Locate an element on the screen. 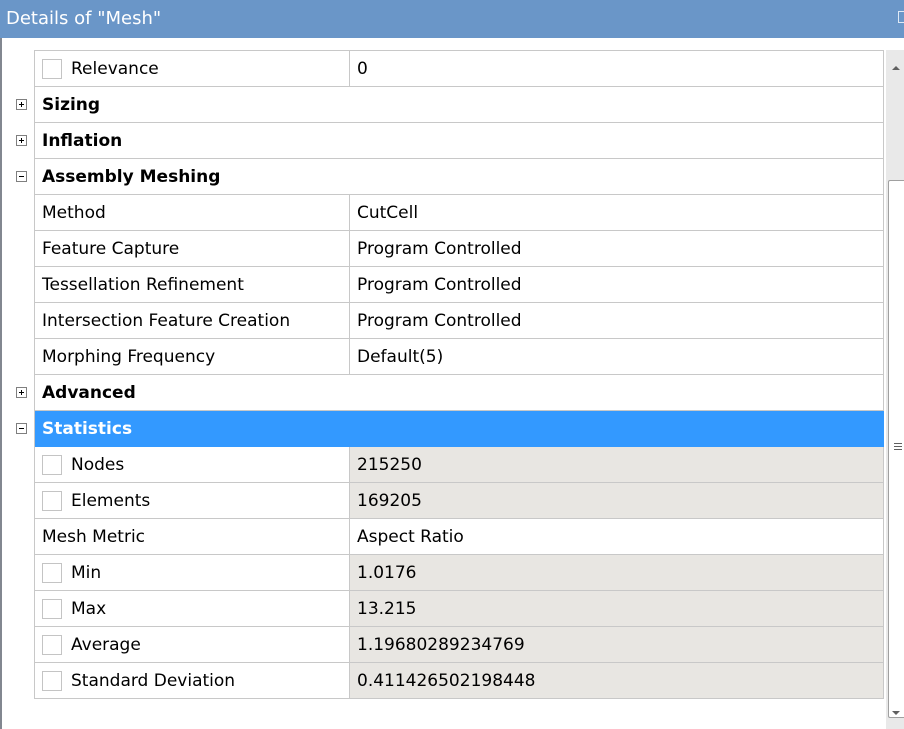  property-label: Standard Deviation is located at coordinates (153, 680).